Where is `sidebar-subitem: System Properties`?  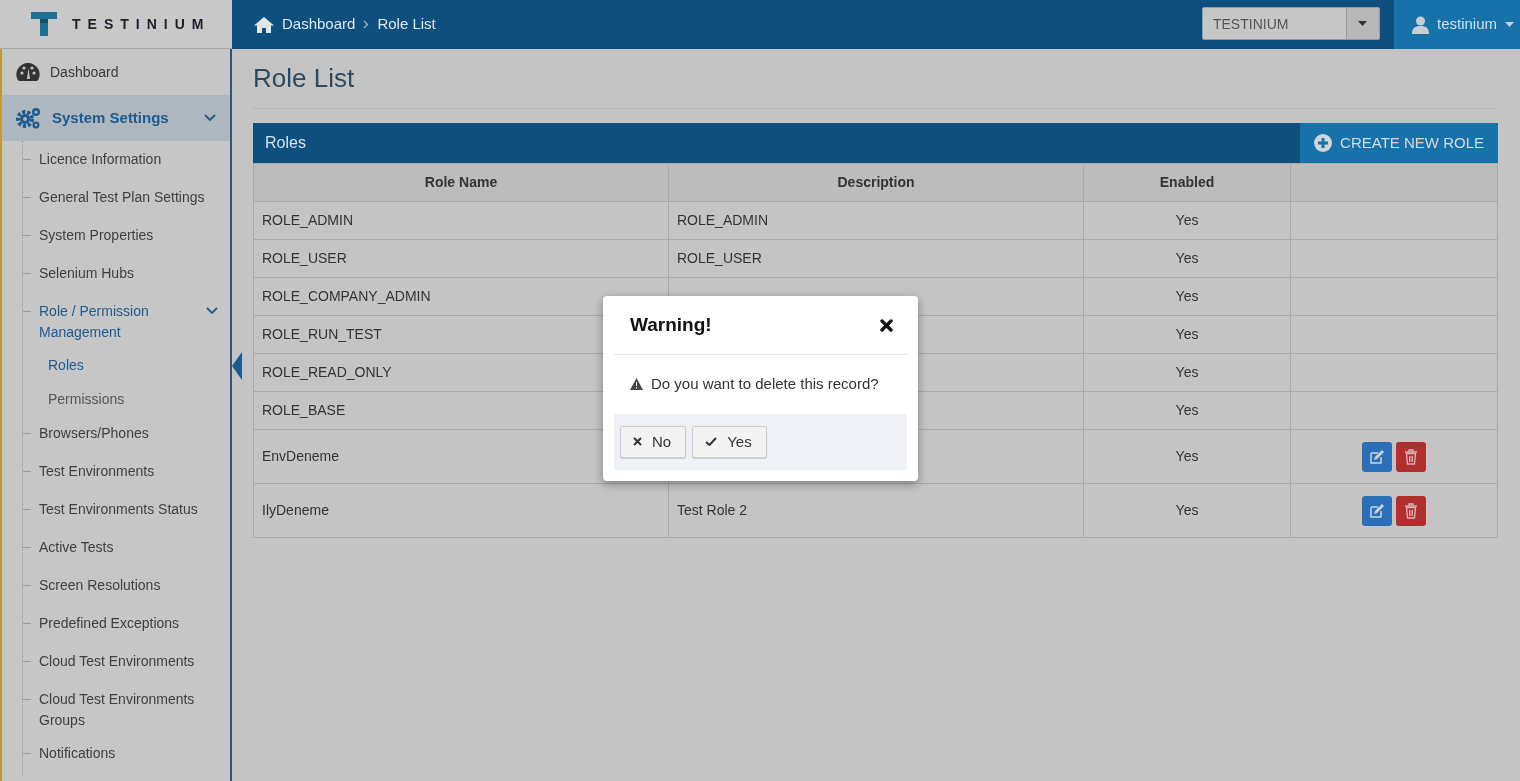
sidebar-subitem: System Properties is located at coordinates (128, 235).